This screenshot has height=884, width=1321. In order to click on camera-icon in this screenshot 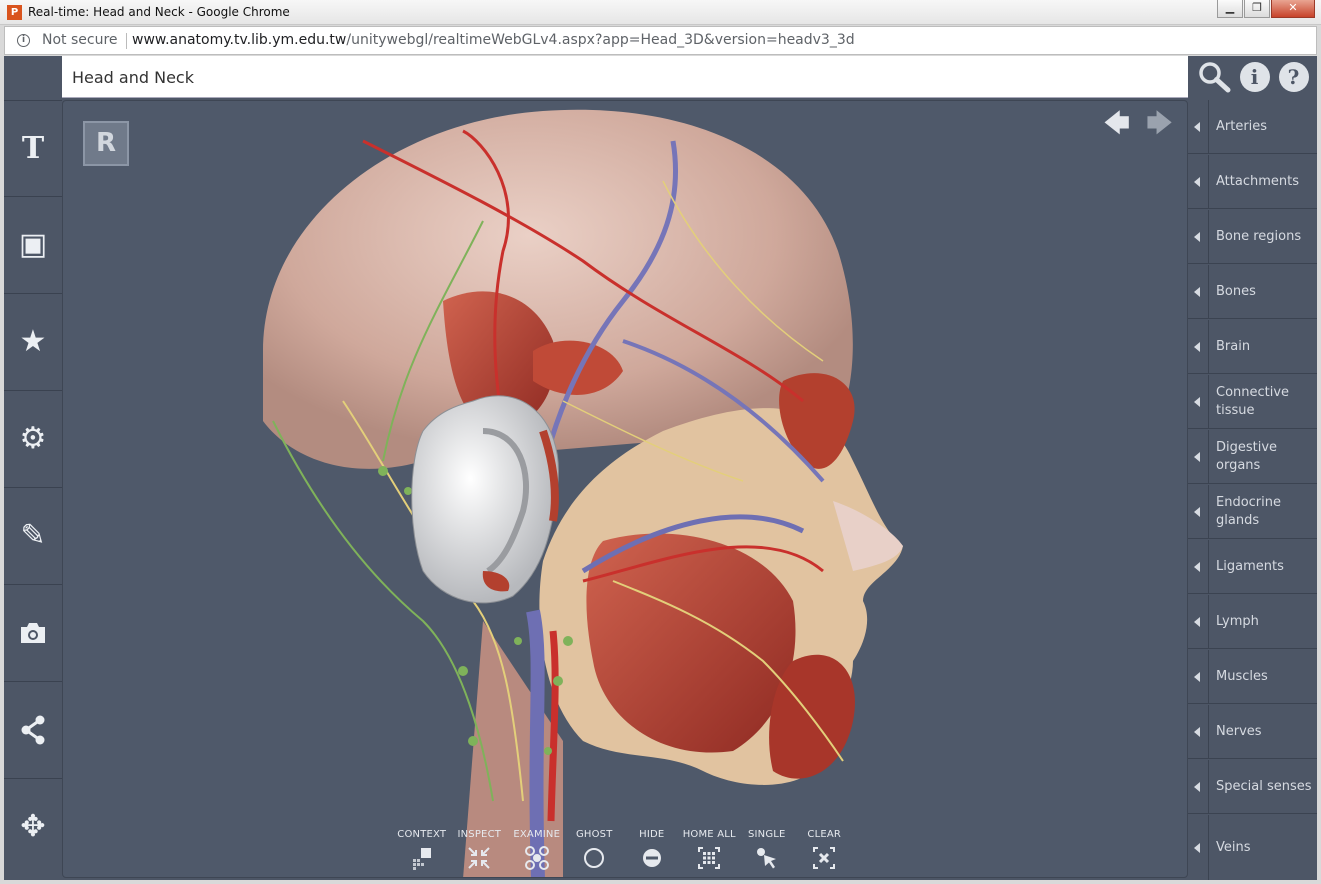, I will do `click(33, 632)`.